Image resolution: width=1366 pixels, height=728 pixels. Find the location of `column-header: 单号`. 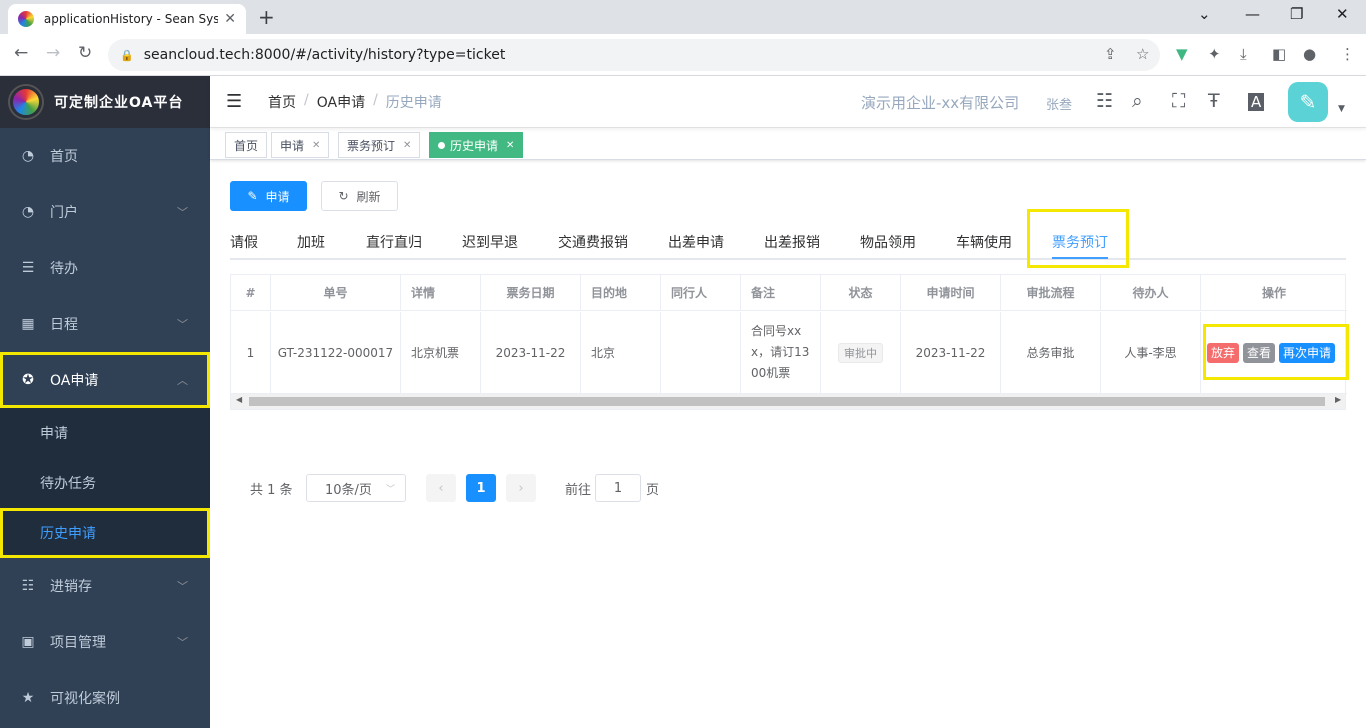

column-header: 单号 is located at coordinates (336, 293).